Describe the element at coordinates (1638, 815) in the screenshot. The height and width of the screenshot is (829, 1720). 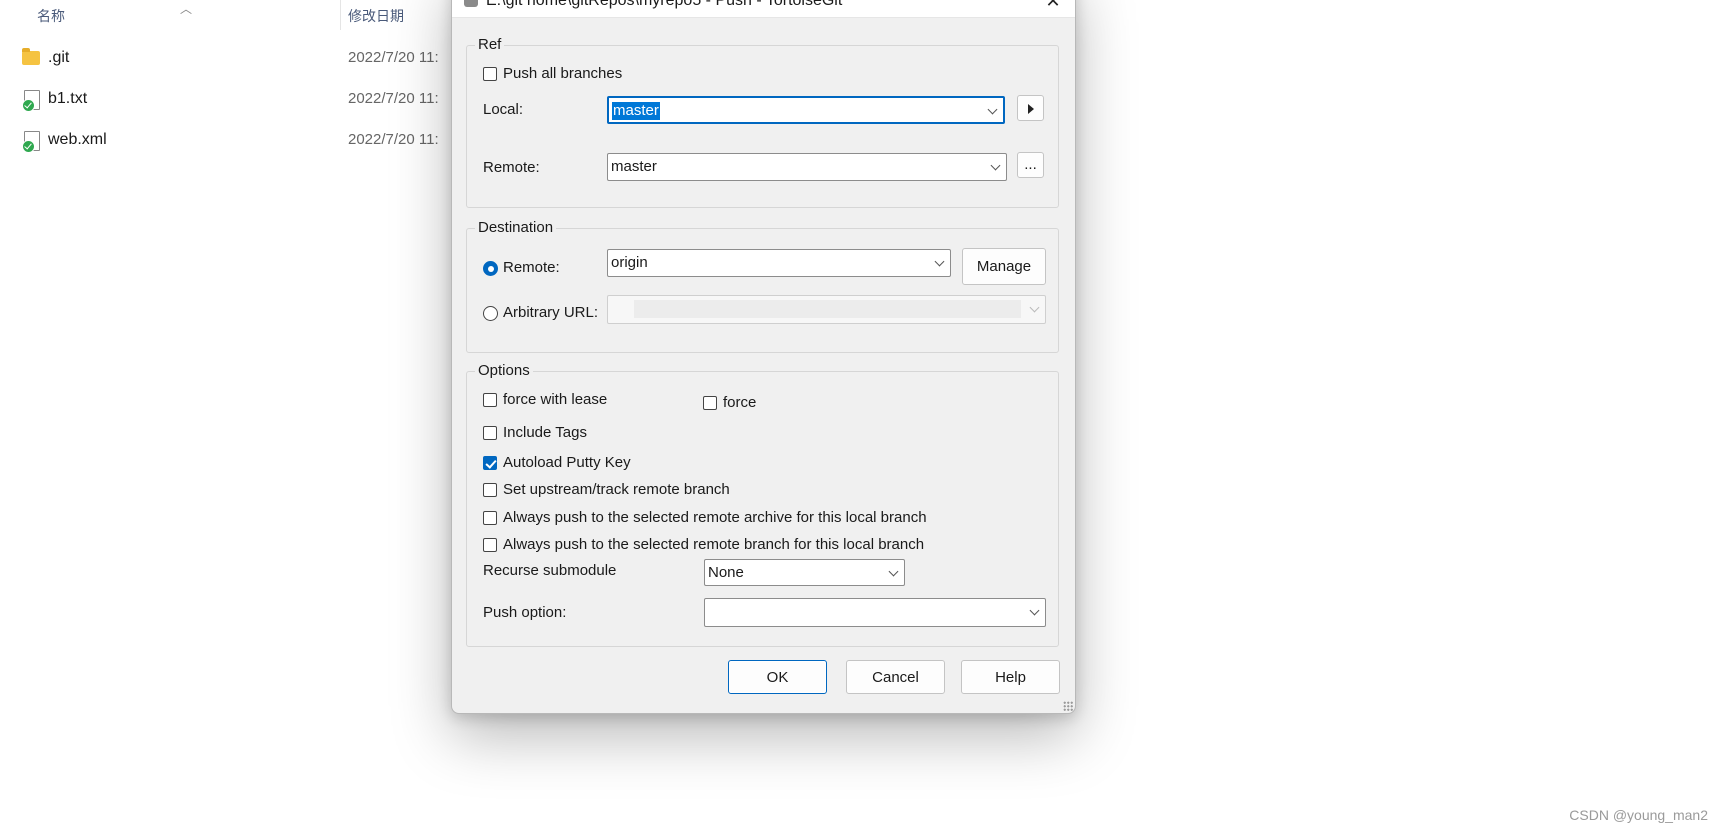
I see `watermark: CSDN @young_man2` at that location.